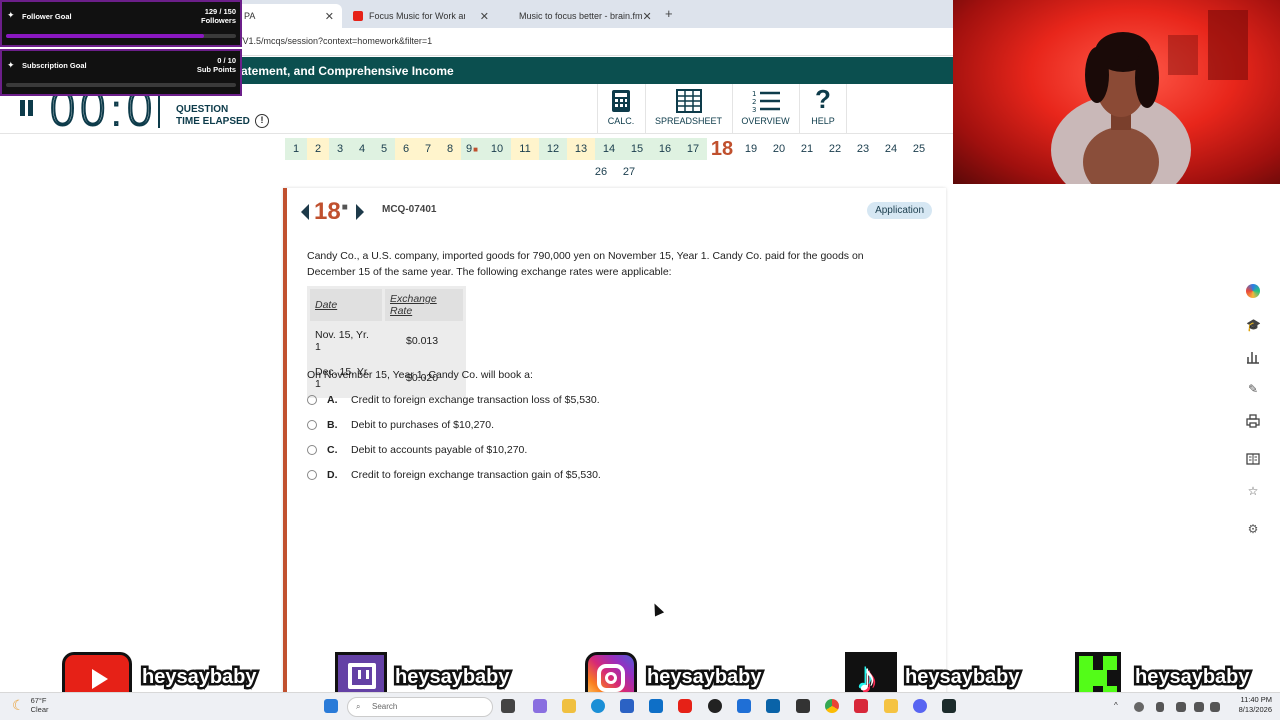 This screenshot has width=1280, height=720. I want to click on task-view-icon, so click(508, 706).